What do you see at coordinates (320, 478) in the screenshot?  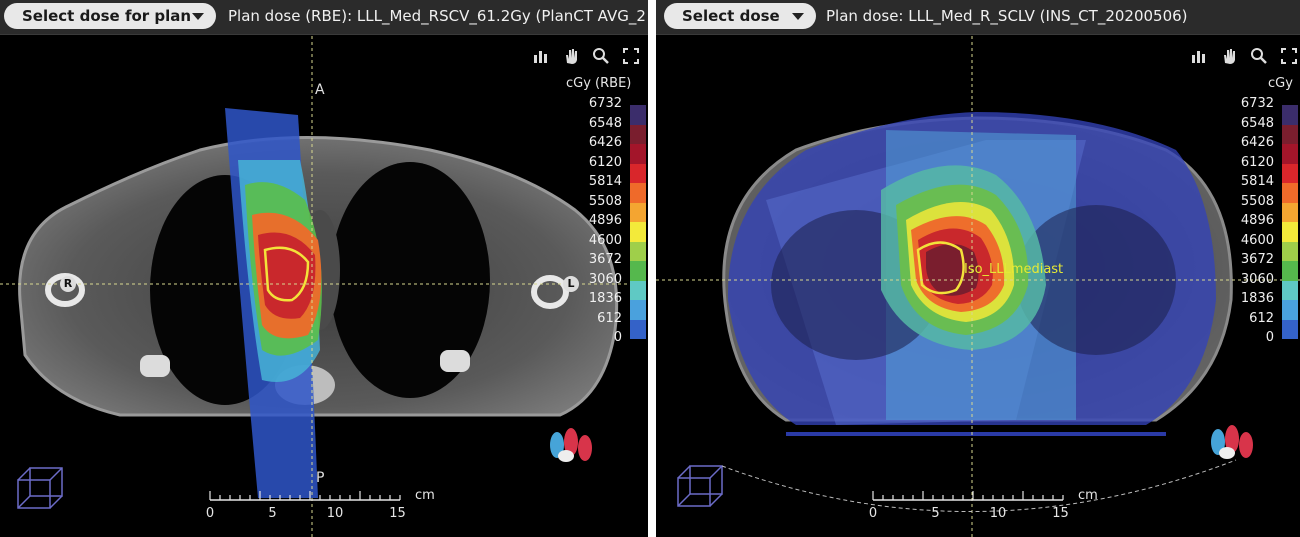 I see `orientation-posterior: P` at bounding box center [320, 478].